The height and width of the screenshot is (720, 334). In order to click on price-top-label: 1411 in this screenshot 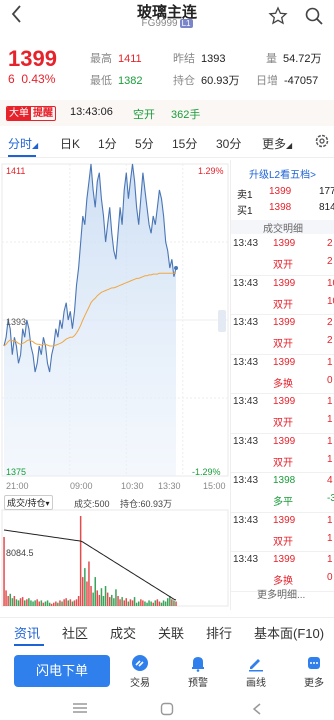, I will do `click(16, 171)`.